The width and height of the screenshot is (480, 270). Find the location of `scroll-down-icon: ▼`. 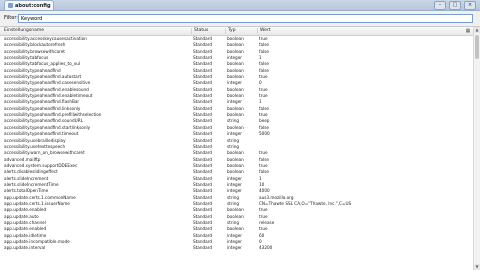

scroll-down-icon: ▼ is located at coordinates (477, 267).